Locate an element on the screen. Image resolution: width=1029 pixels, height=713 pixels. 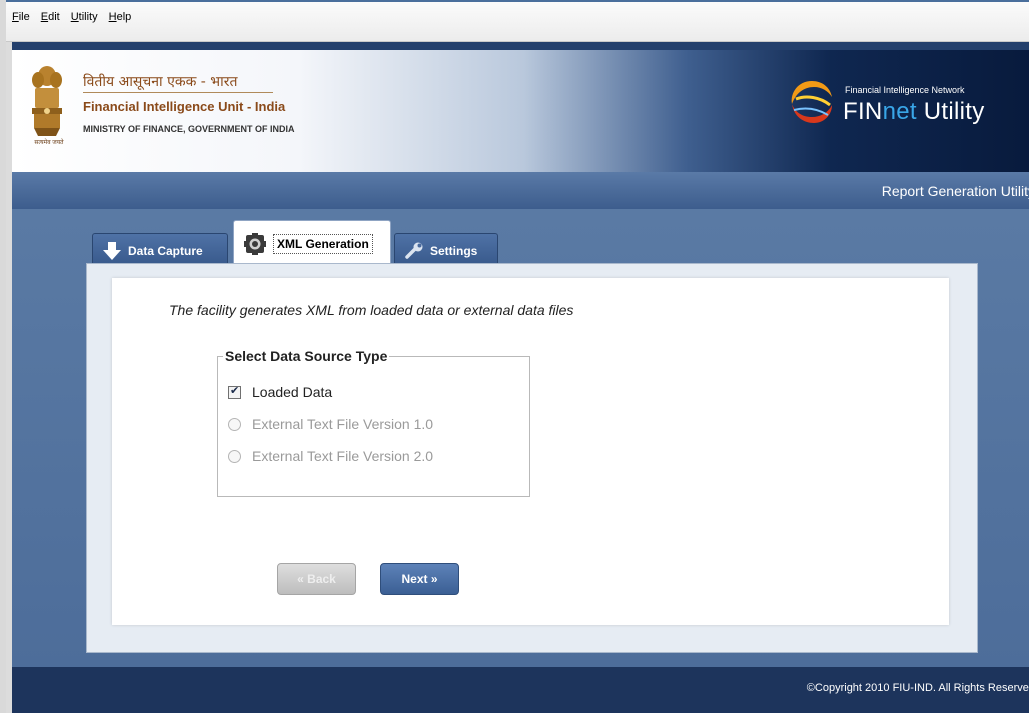
finnet-title: FINnet Utility is located at coordinates (914, 112).